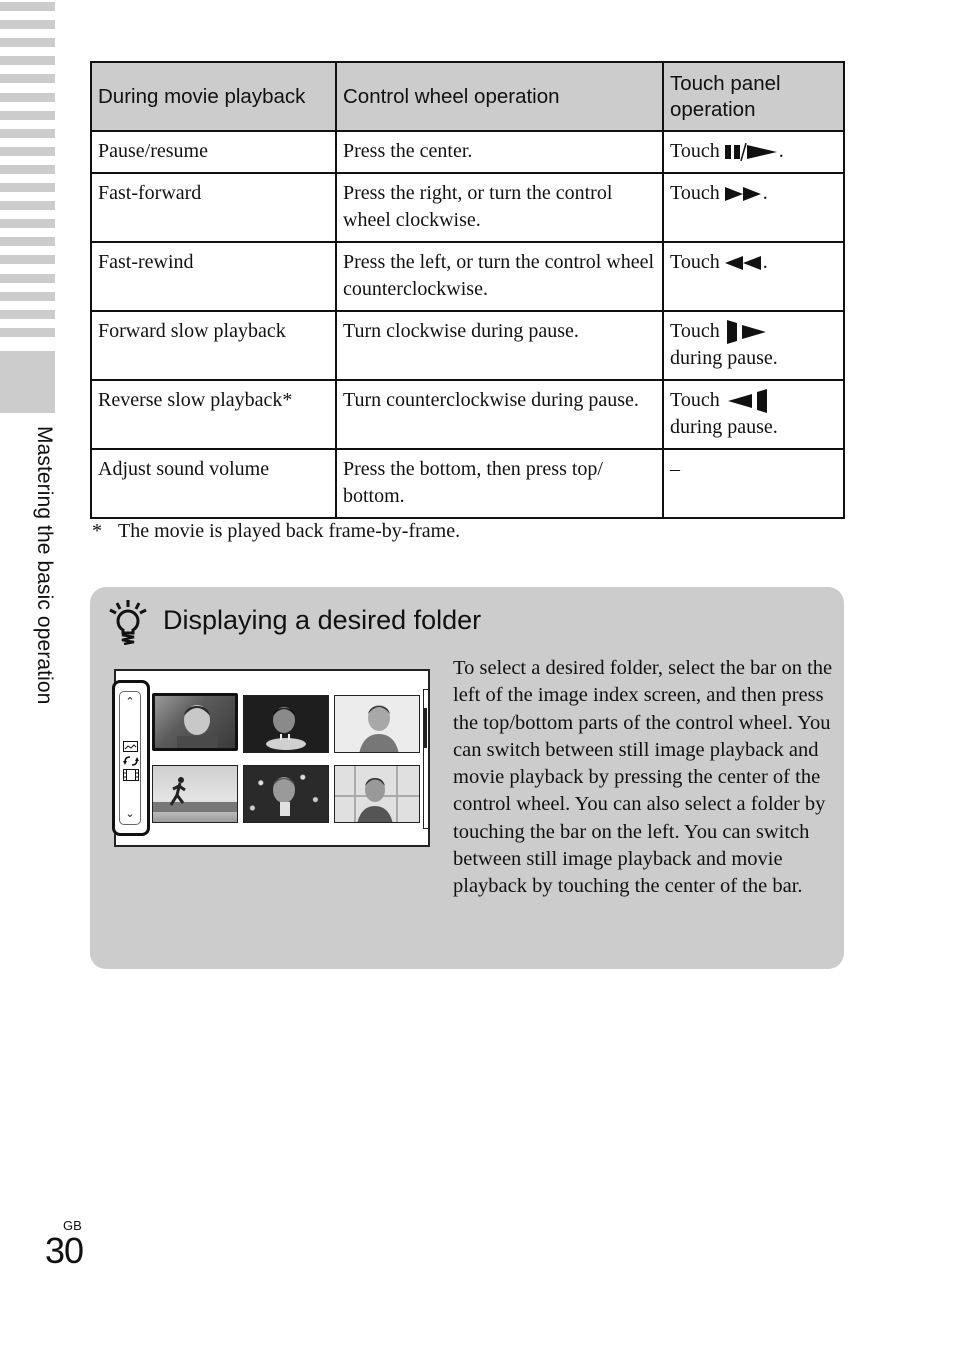  I want to click on pause-play-icon, so click(751, 152).